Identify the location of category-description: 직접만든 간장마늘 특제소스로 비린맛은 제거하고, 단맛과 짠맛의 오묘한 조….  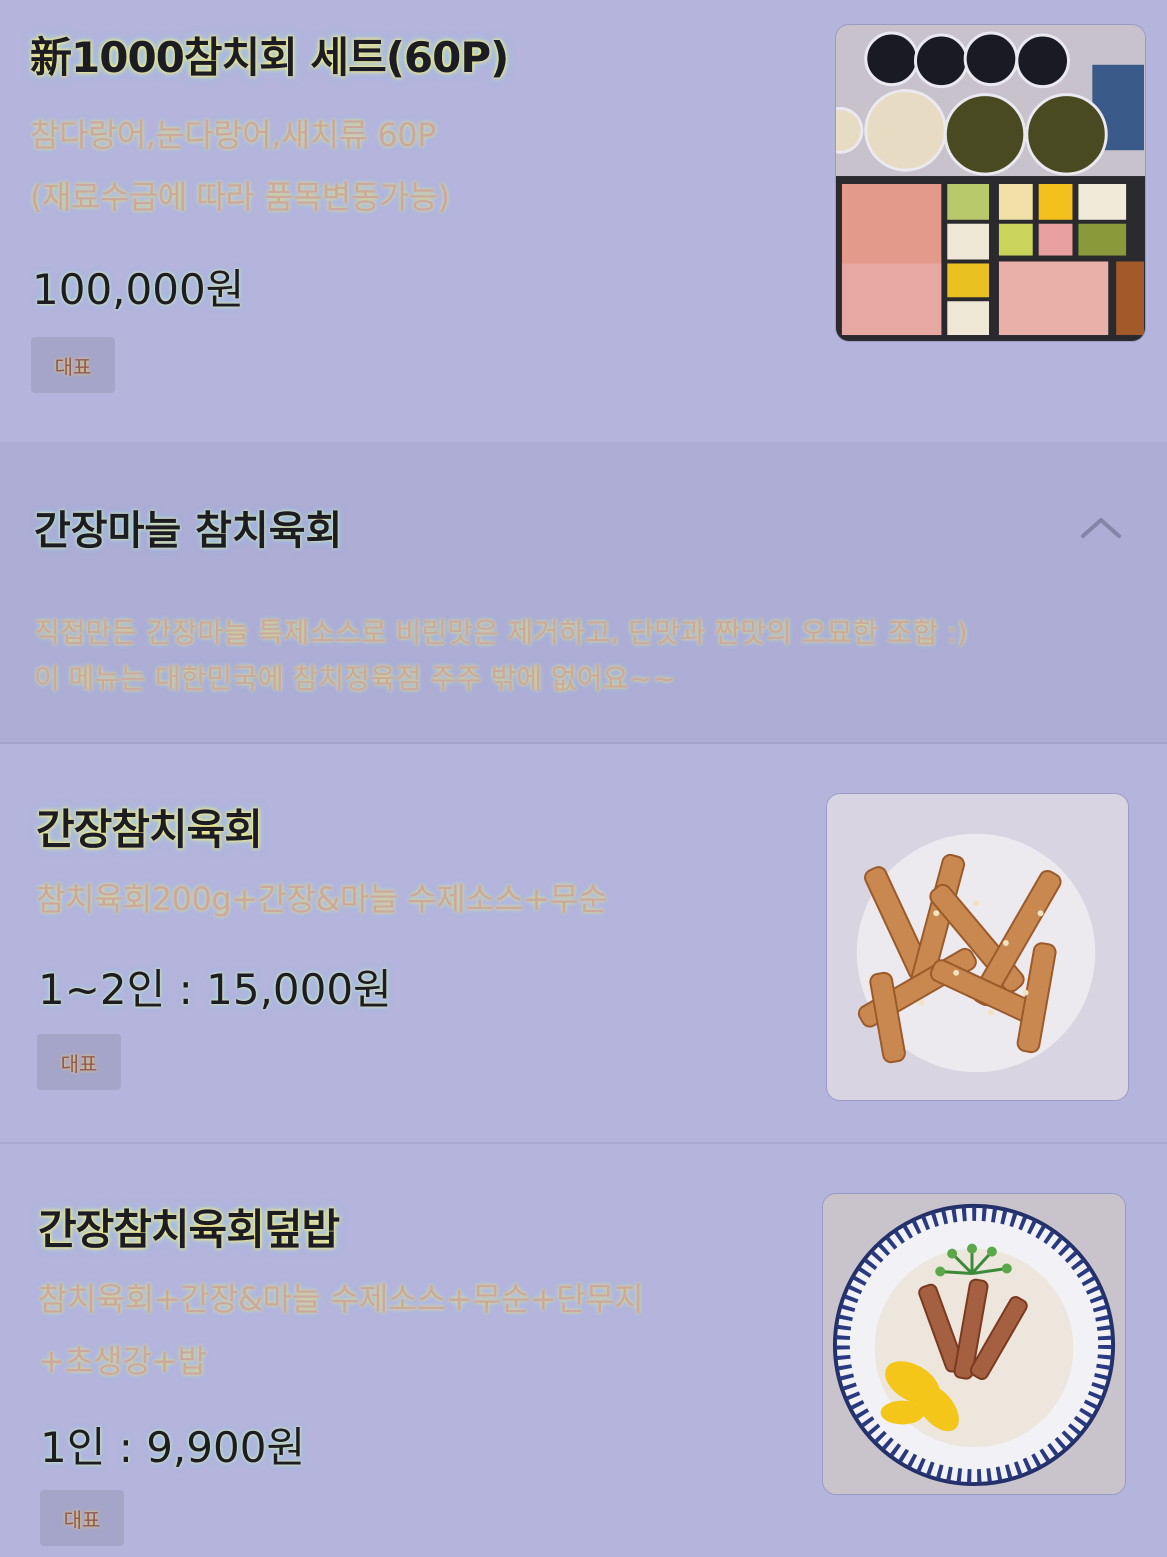
(501, 656).